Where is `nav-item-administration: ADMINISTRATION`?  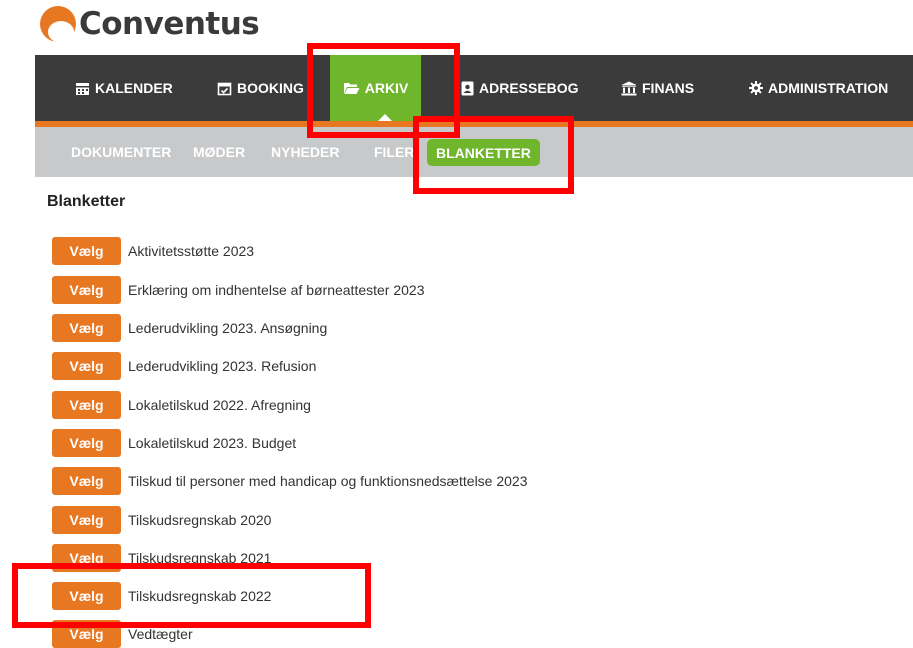
nav-item-administration: ADMINISTRATION is located at coordinates (818, 88).